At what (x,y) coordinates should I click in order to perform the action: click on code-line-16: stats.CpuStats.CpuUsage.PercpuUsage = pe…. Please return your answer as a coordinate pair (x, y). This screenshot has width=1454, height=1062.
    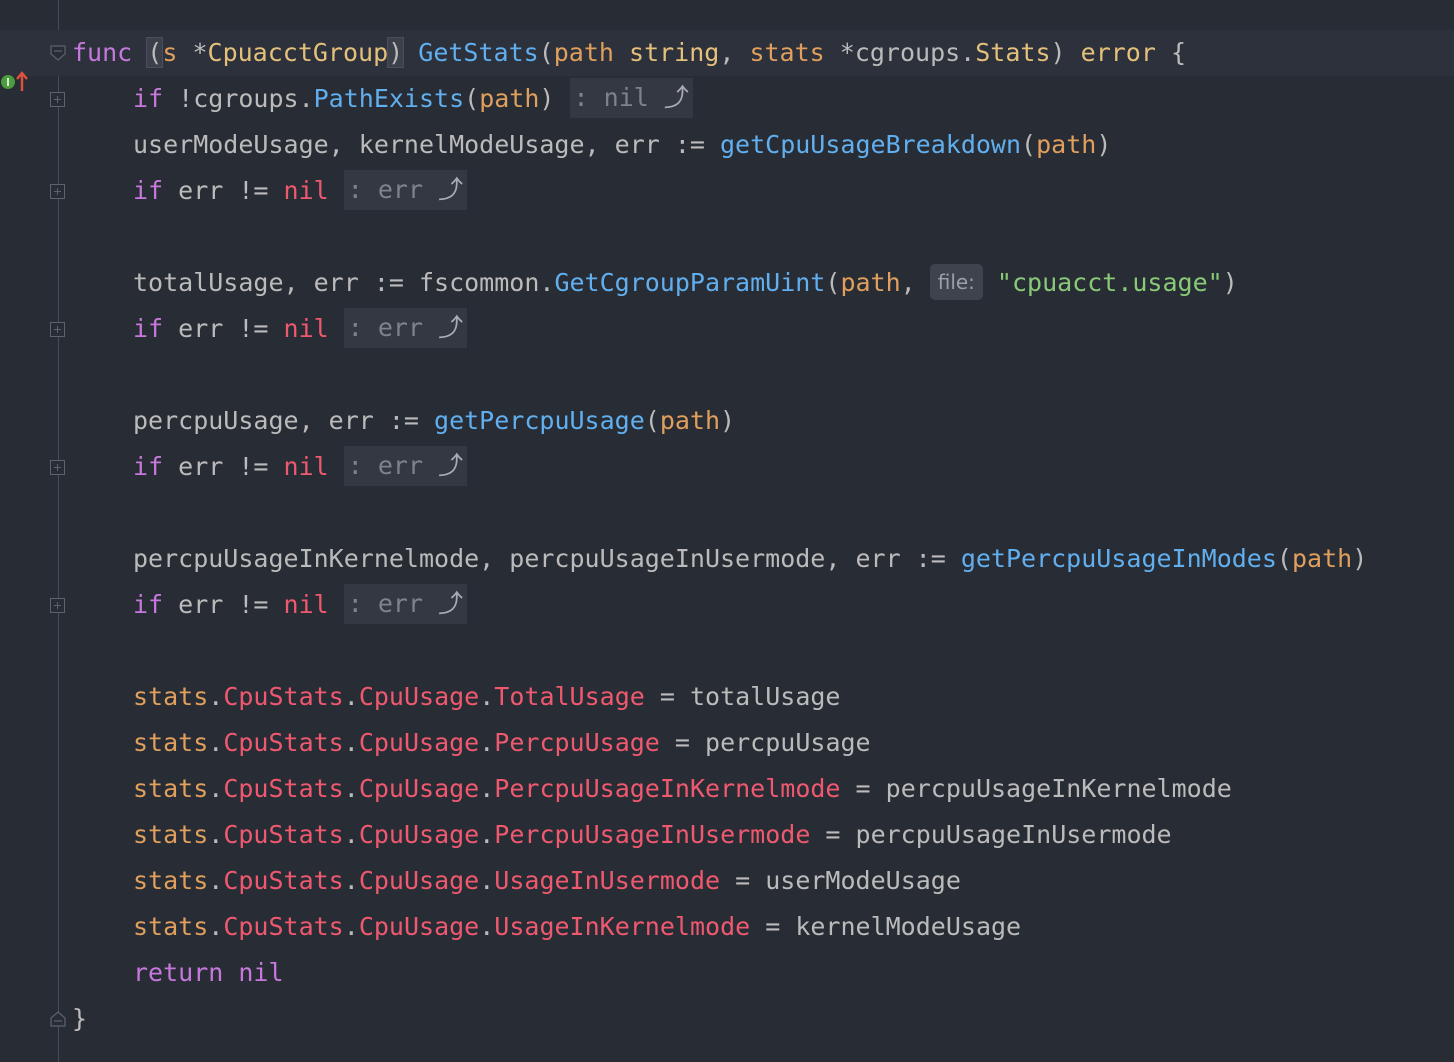
    Looking at the image, I should click on (727, 743).